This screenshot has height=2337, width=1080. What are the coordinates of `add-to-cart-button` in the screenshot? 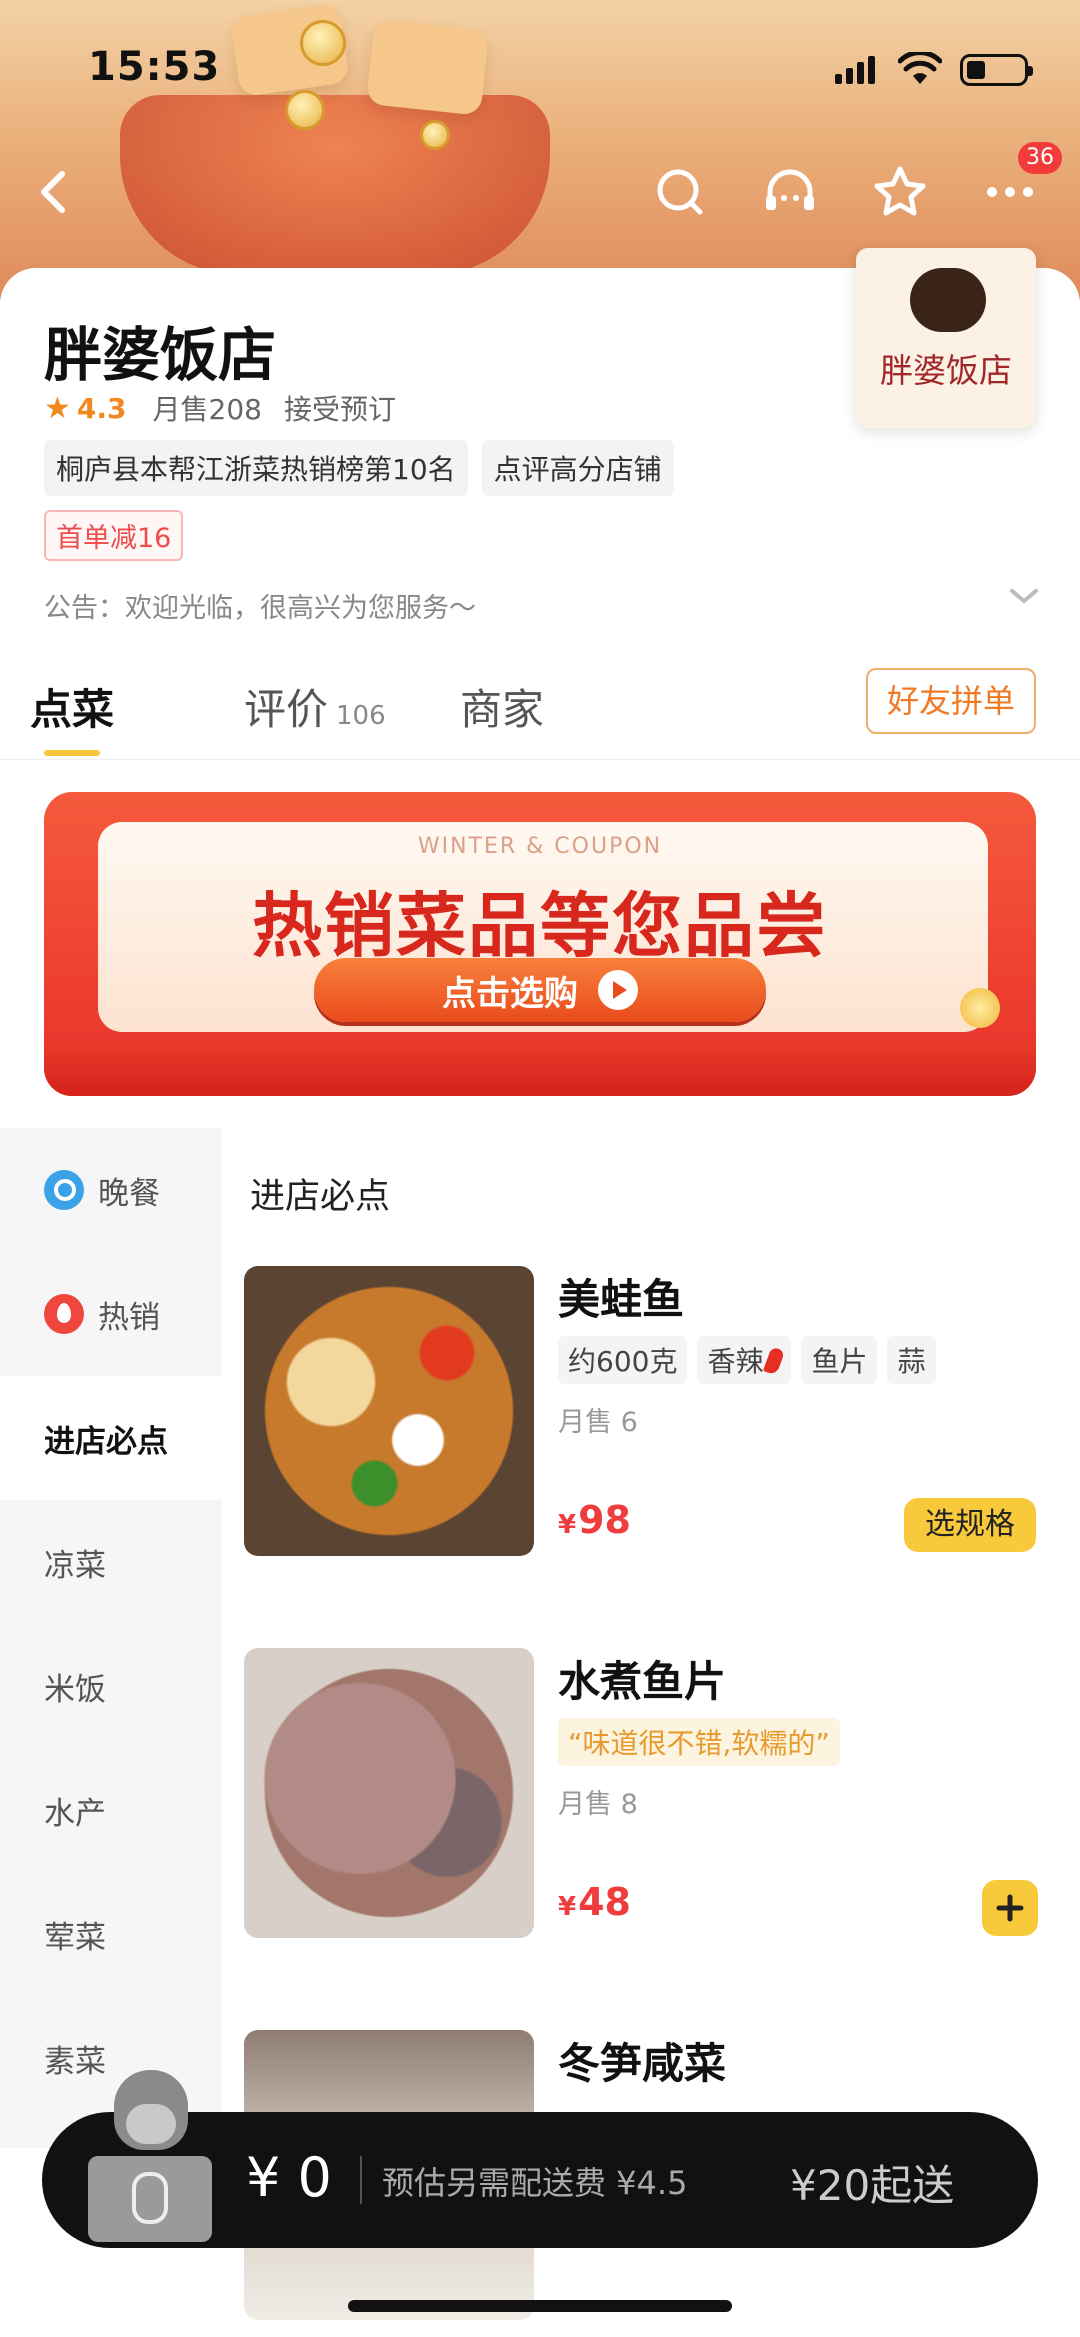 It's located at (1010, 1908).